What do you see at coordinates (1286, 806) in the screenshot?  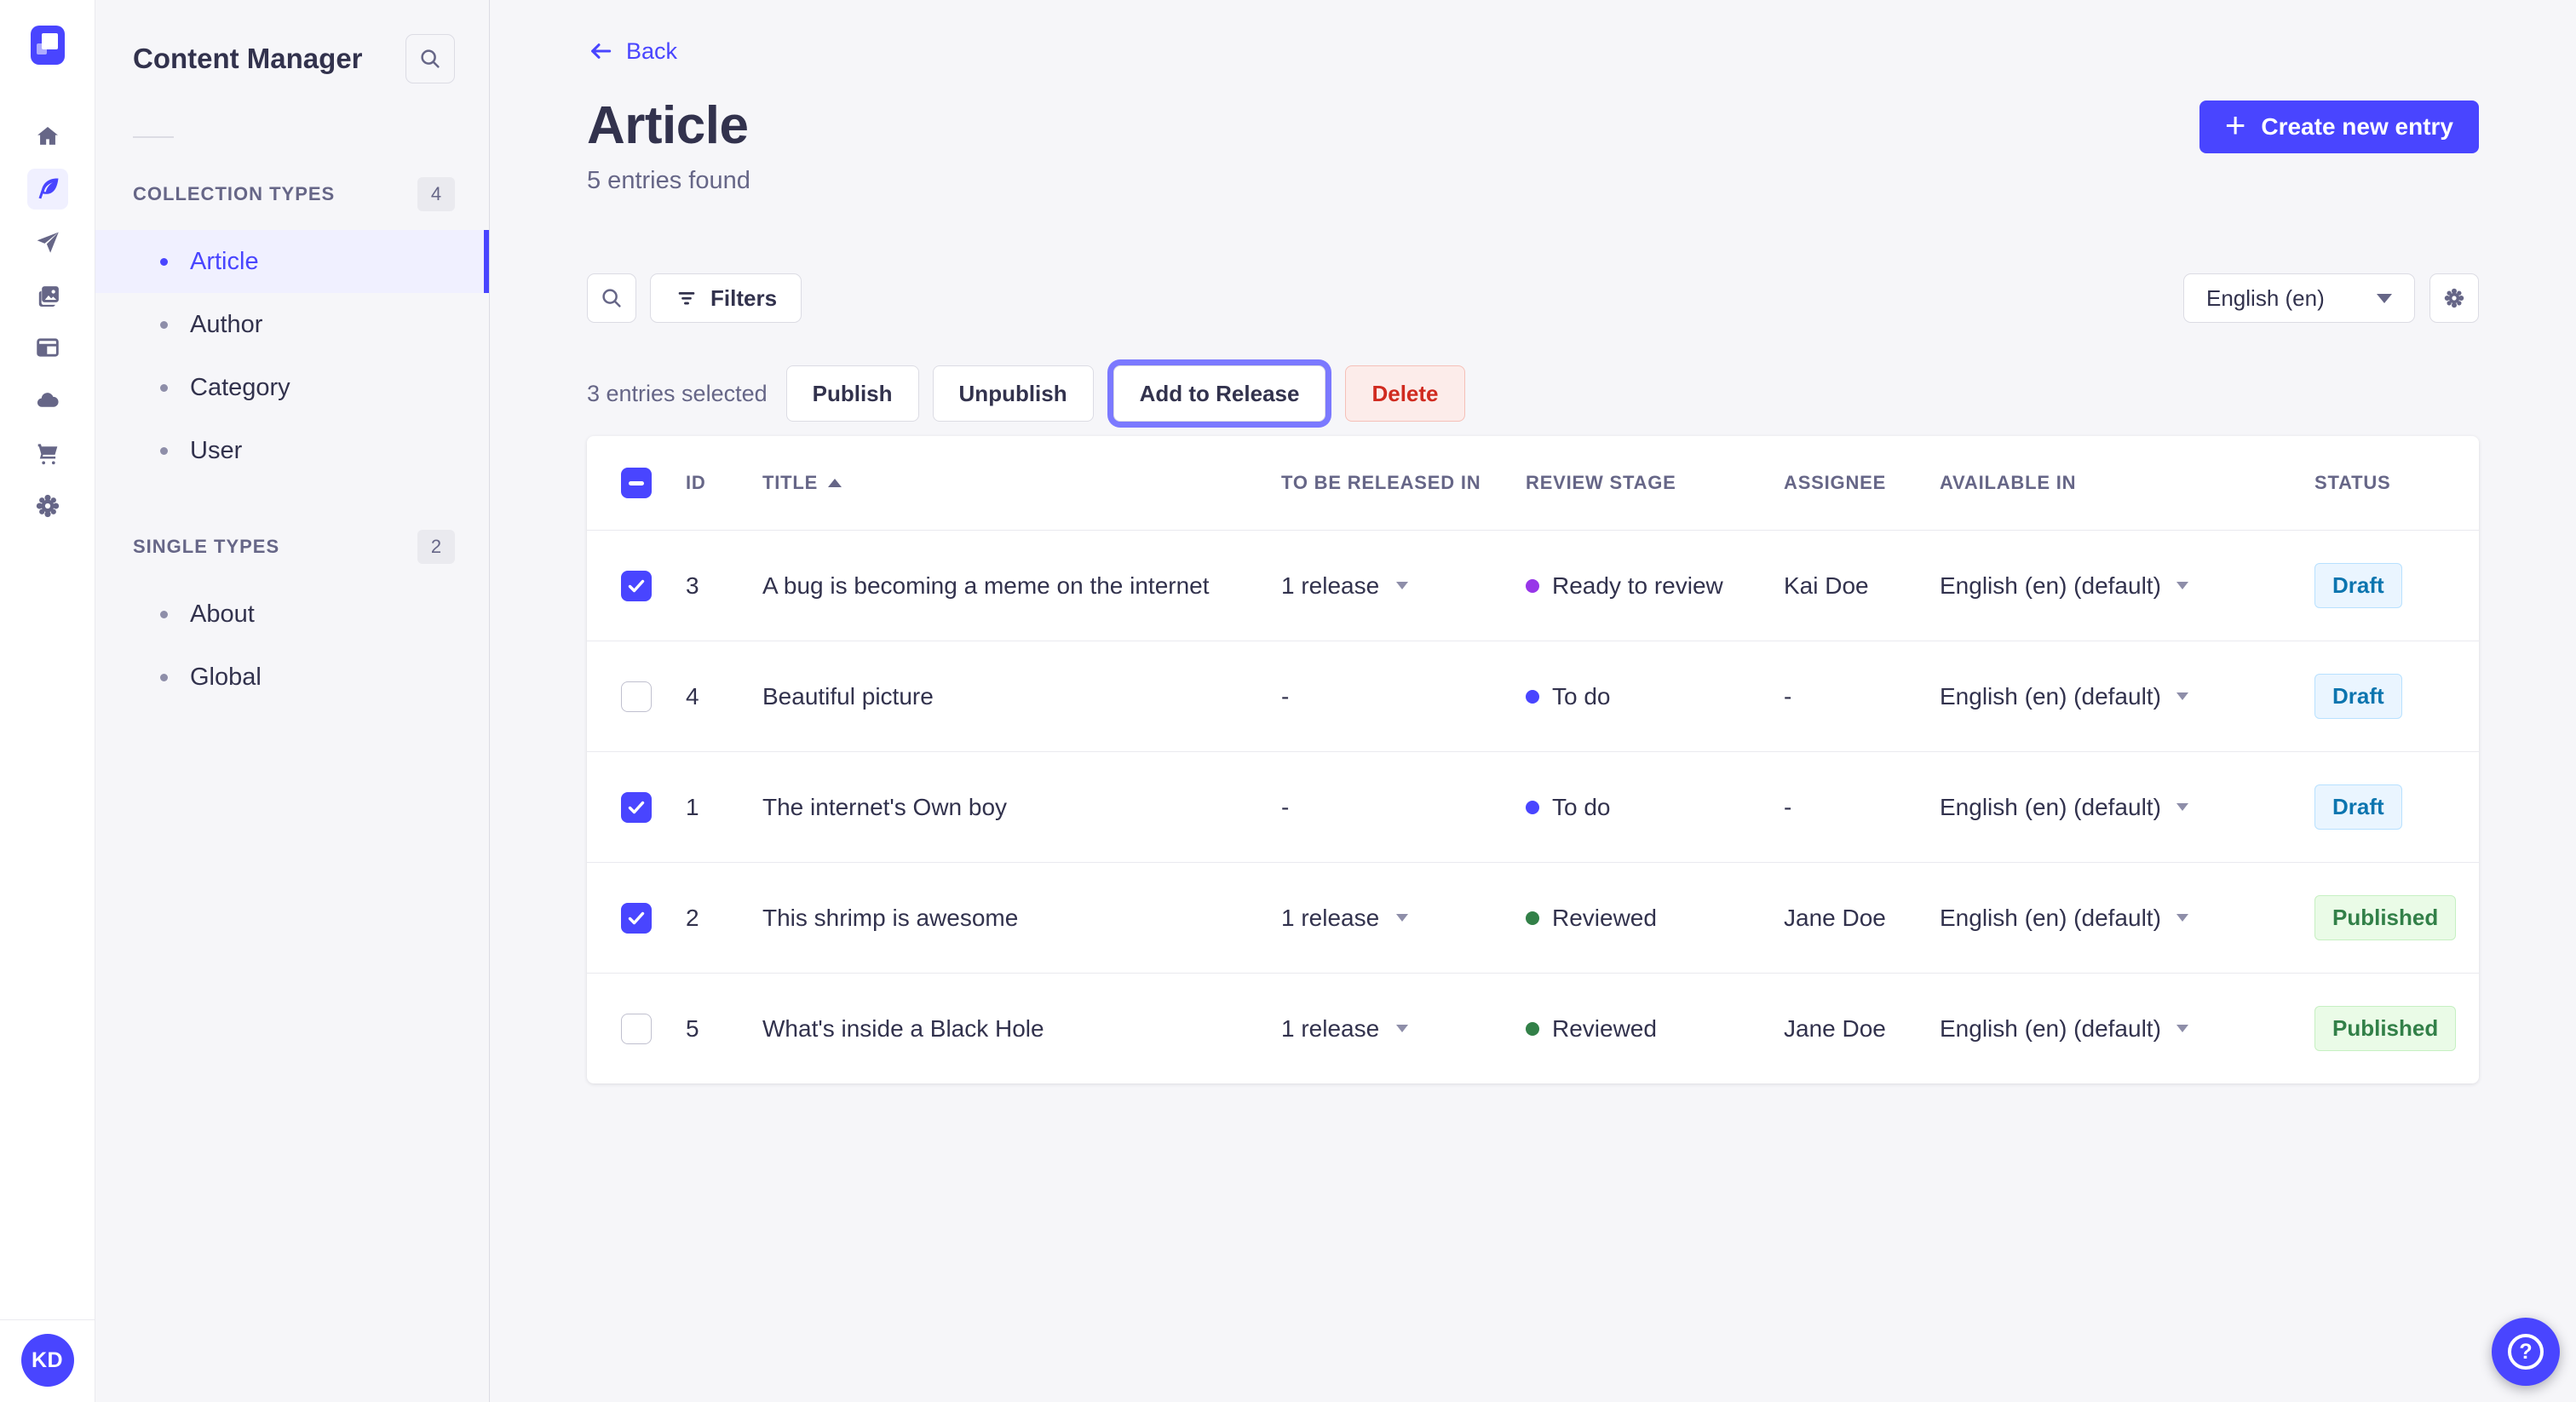 I see `cell-release: -` at bounding box center [1286, 806].